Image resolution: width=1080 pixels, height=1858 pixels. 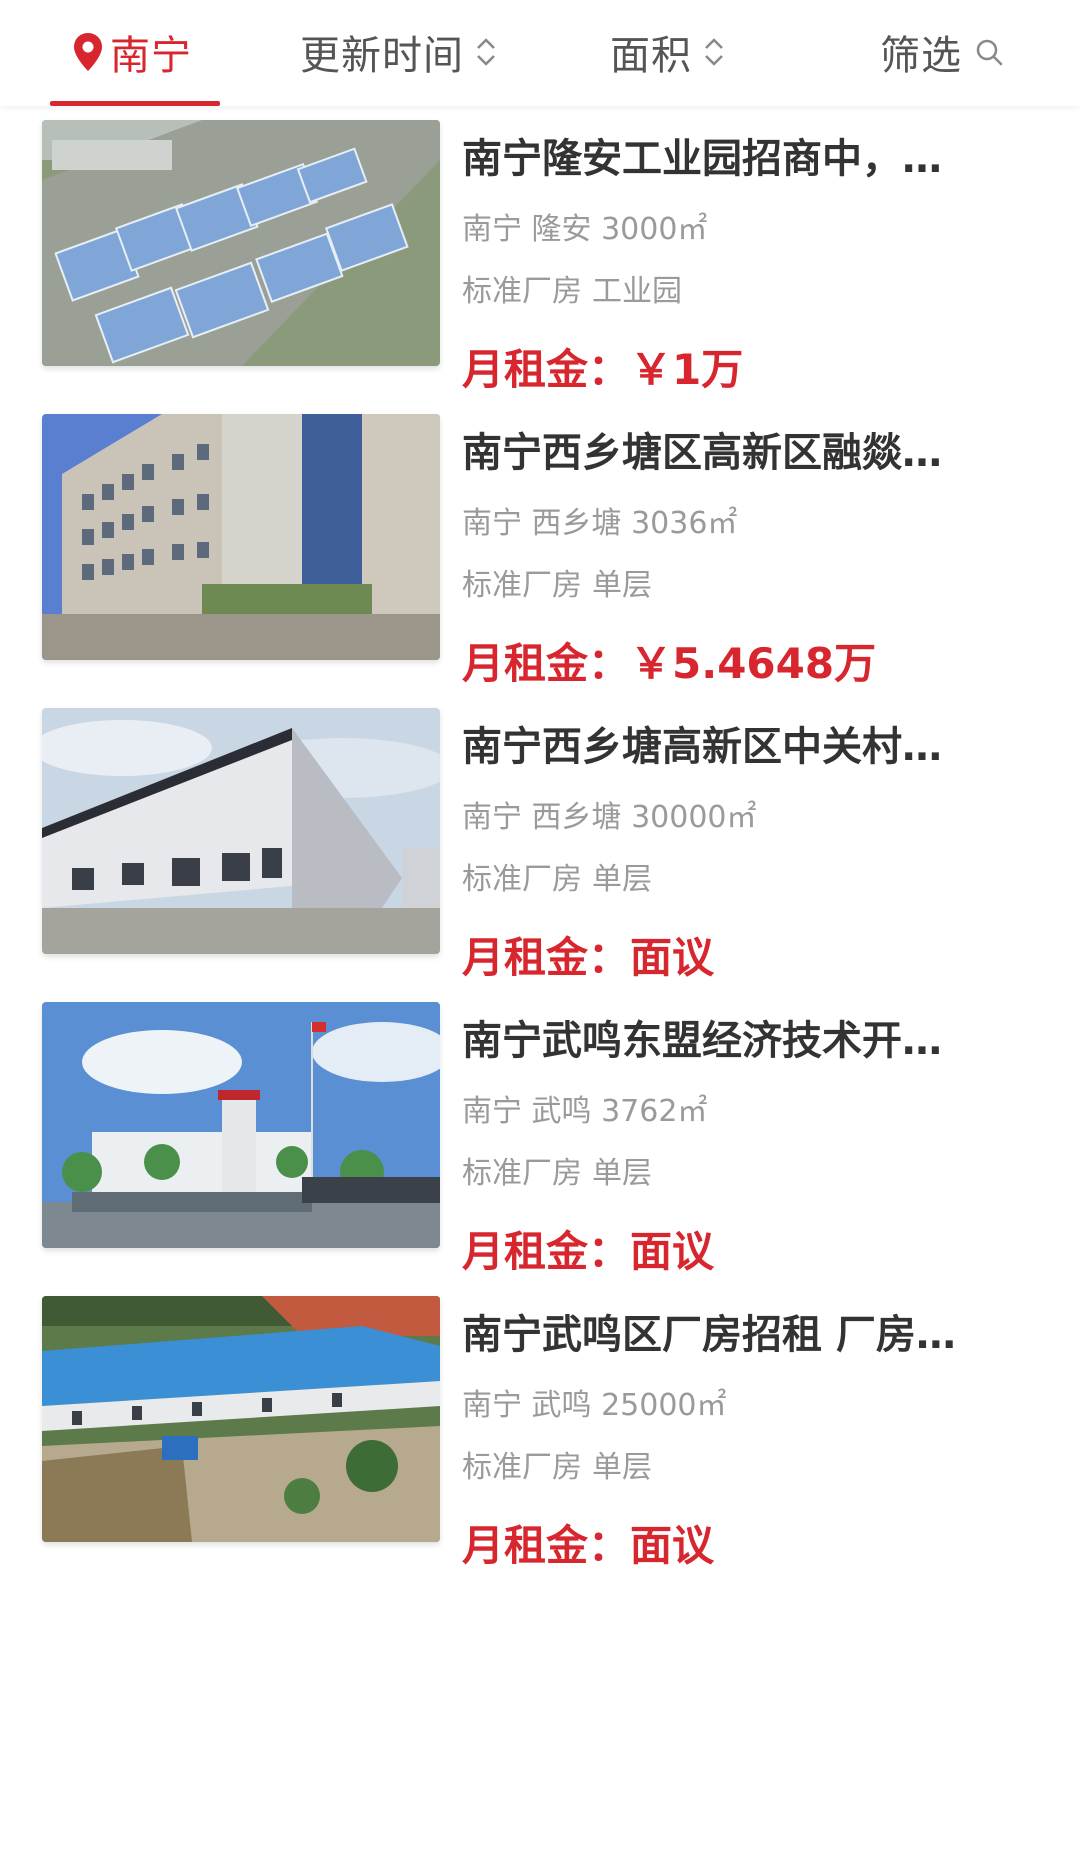 I want to click on listing-location: 南宁 武鸣 25000㎡, so click(x=594, y=1405).